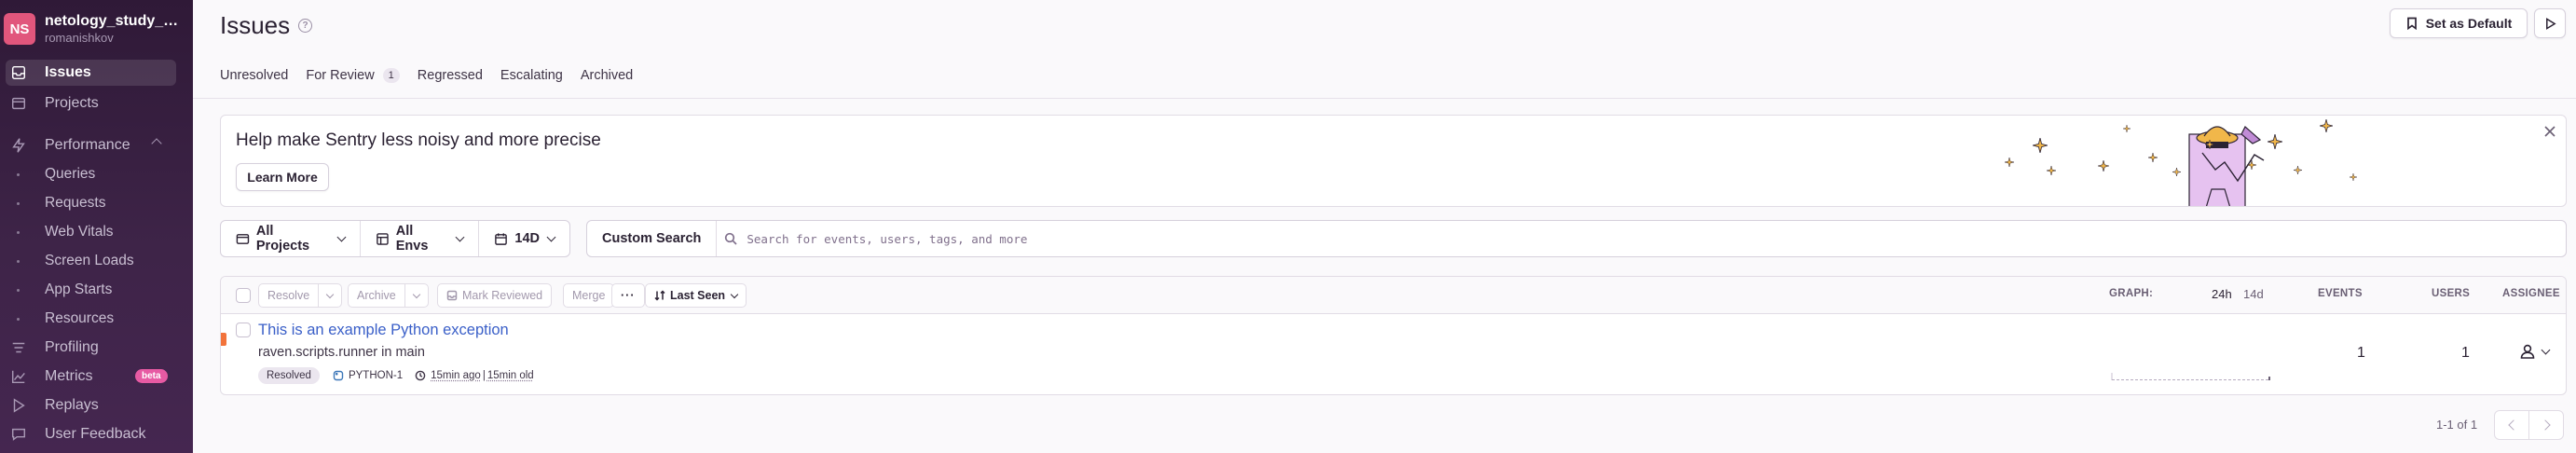  I want to click on resolve-options-button, so click(330, 295).